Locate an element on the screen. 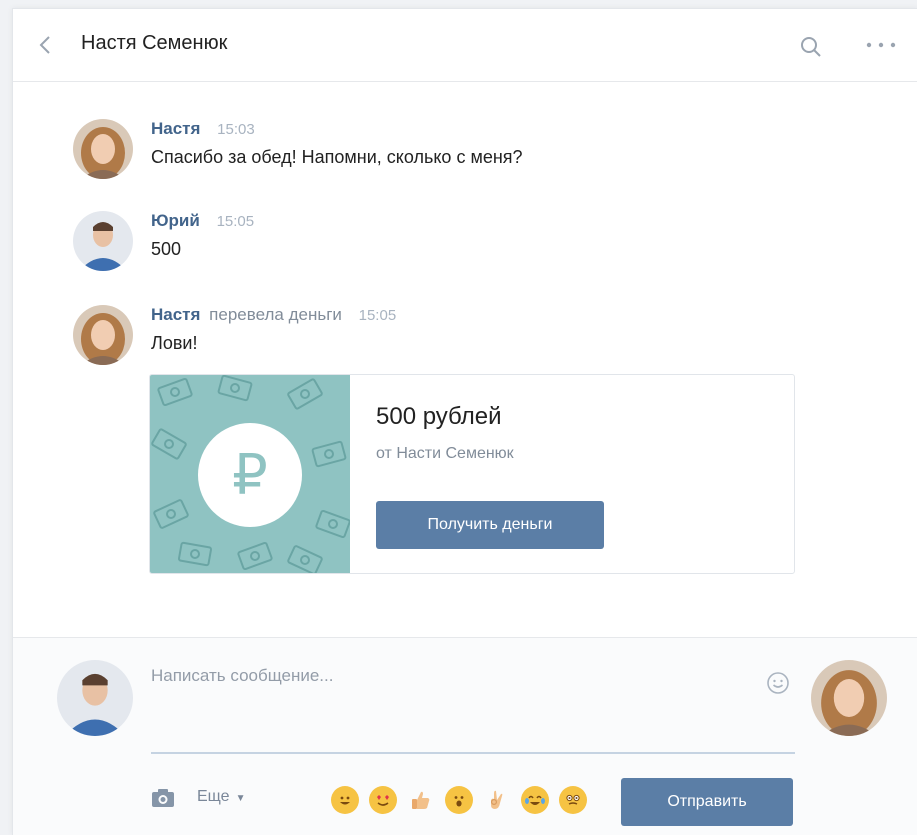 The width and height of the screenshot is (917, 835). message-header: Настя перевела деньги 15:05 is located at coordinates (273, 315).